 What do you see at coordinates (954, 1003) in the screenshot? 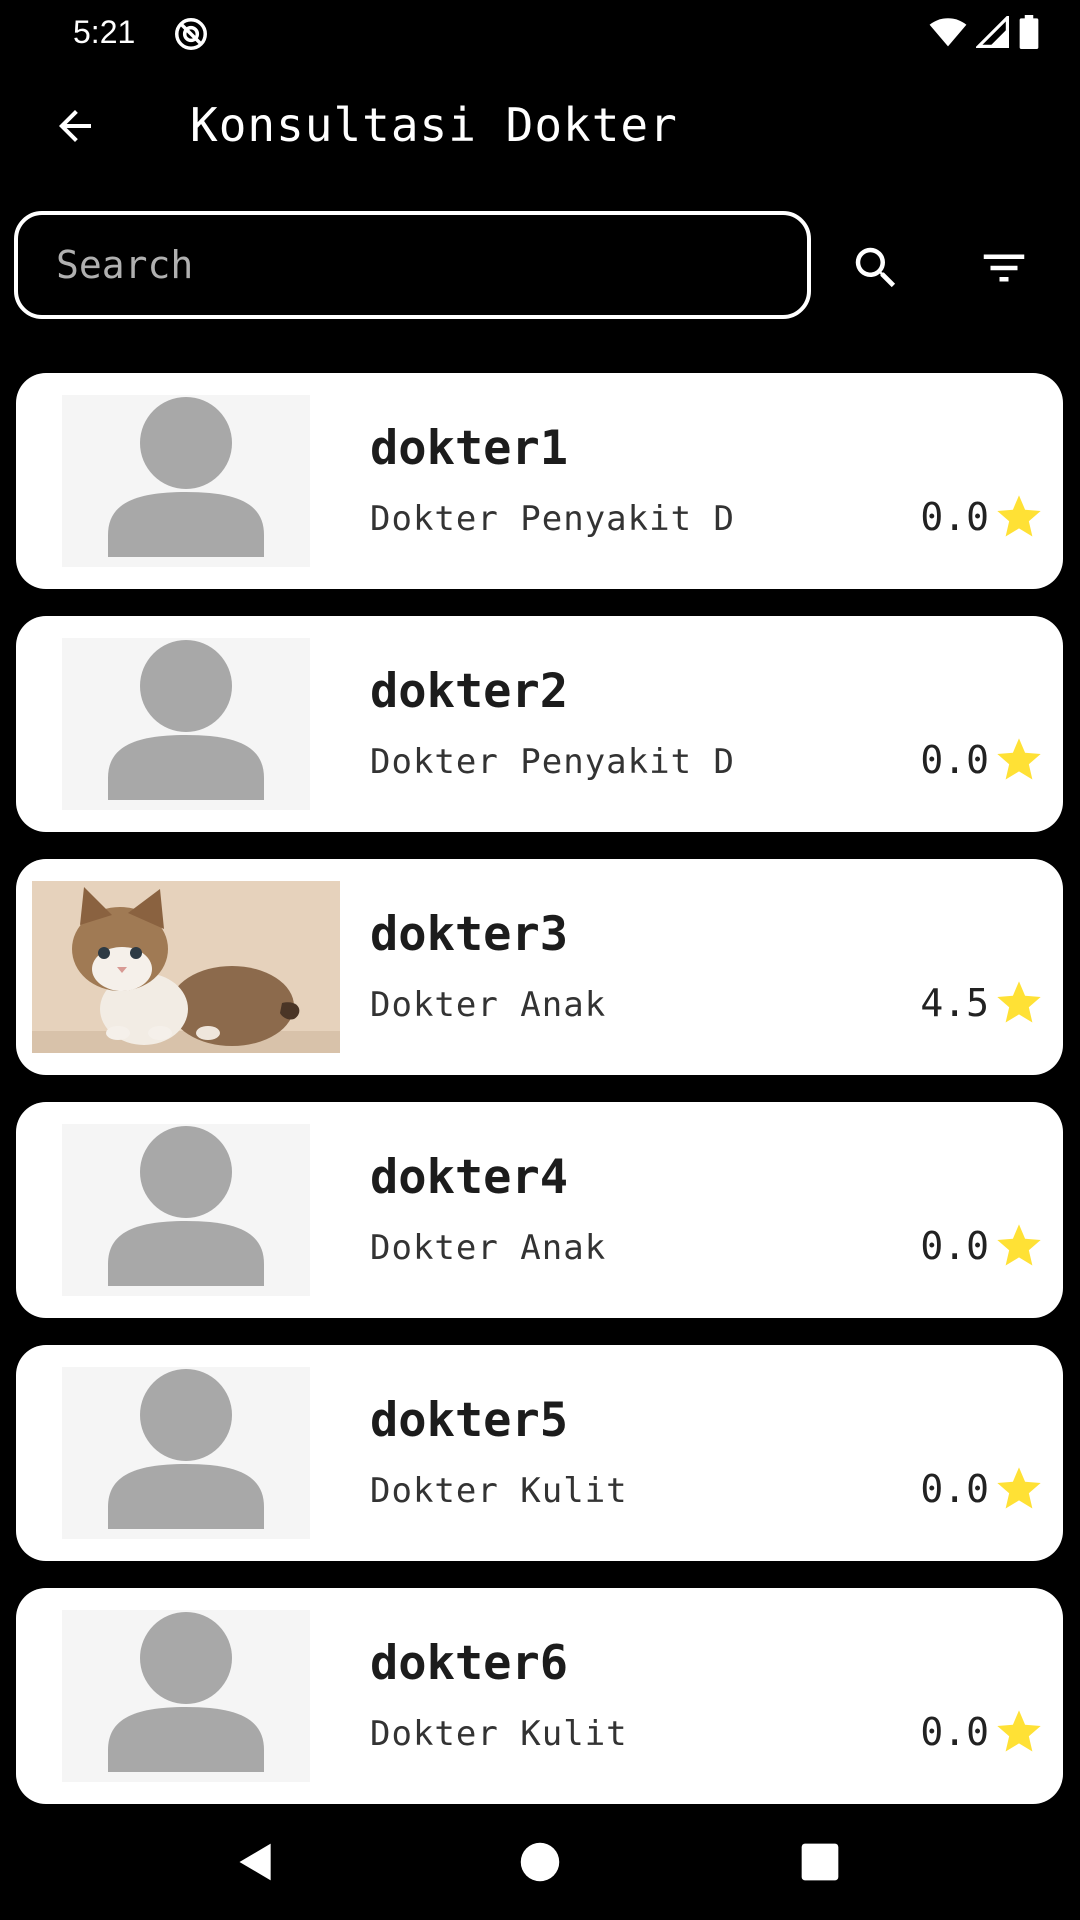
I see `rating-value: 4.5` at bounding box center [954, 1003].